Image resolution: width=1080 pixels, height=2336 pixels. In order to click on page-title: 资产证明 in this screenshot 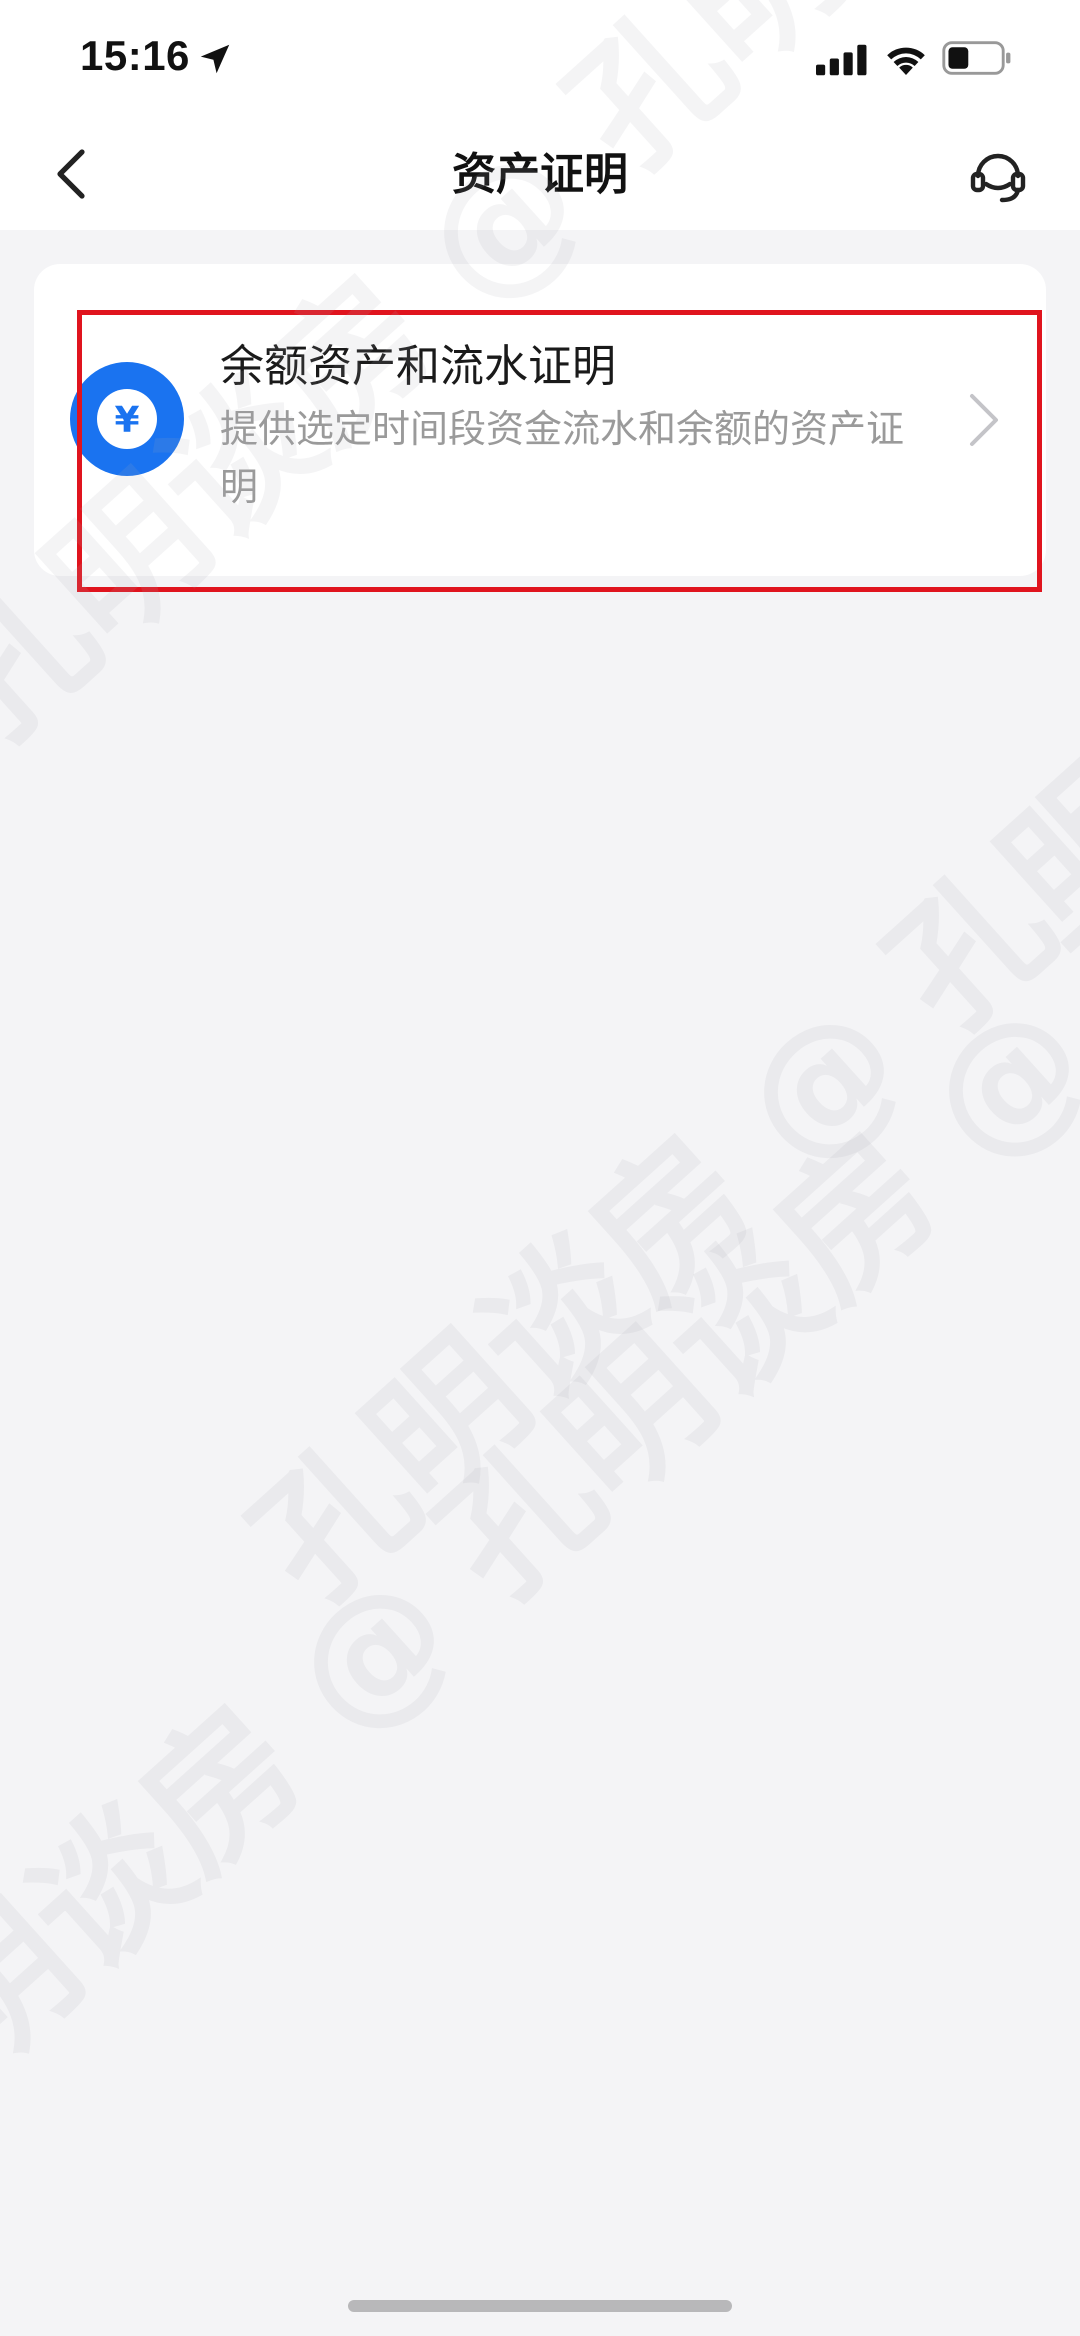, I will do `click(540, 174)`.